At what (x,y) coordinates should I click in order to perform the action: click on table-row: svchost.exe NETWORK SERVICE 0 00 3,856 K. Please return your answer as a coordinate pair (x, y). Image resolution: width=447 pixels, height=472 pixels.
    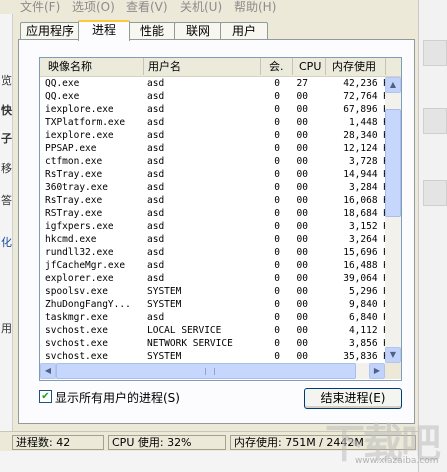
    Looking at the image, I should click on (220, 343).